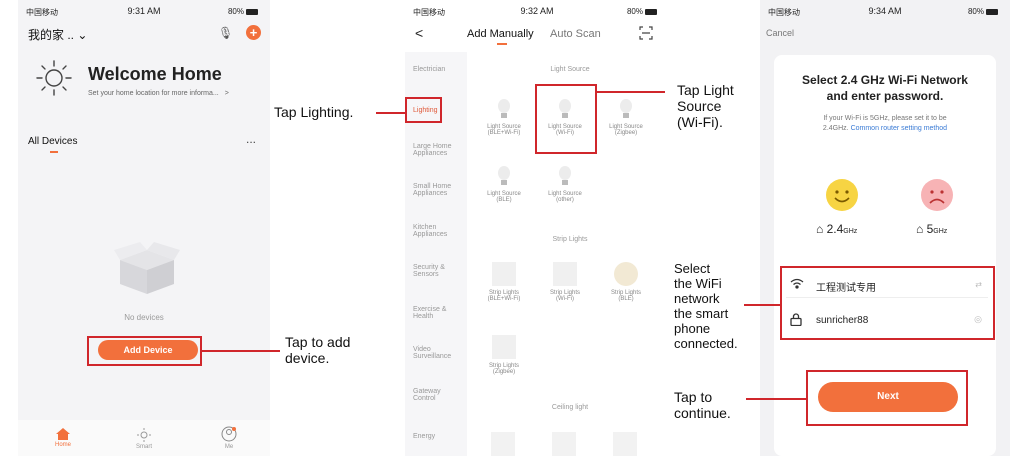 This screenshot has width=1020, height=456. What do you see at coordinates (570, 69) in the screenshot?
I see `section-light-source: Light Source` at bounding box center [570, 69].